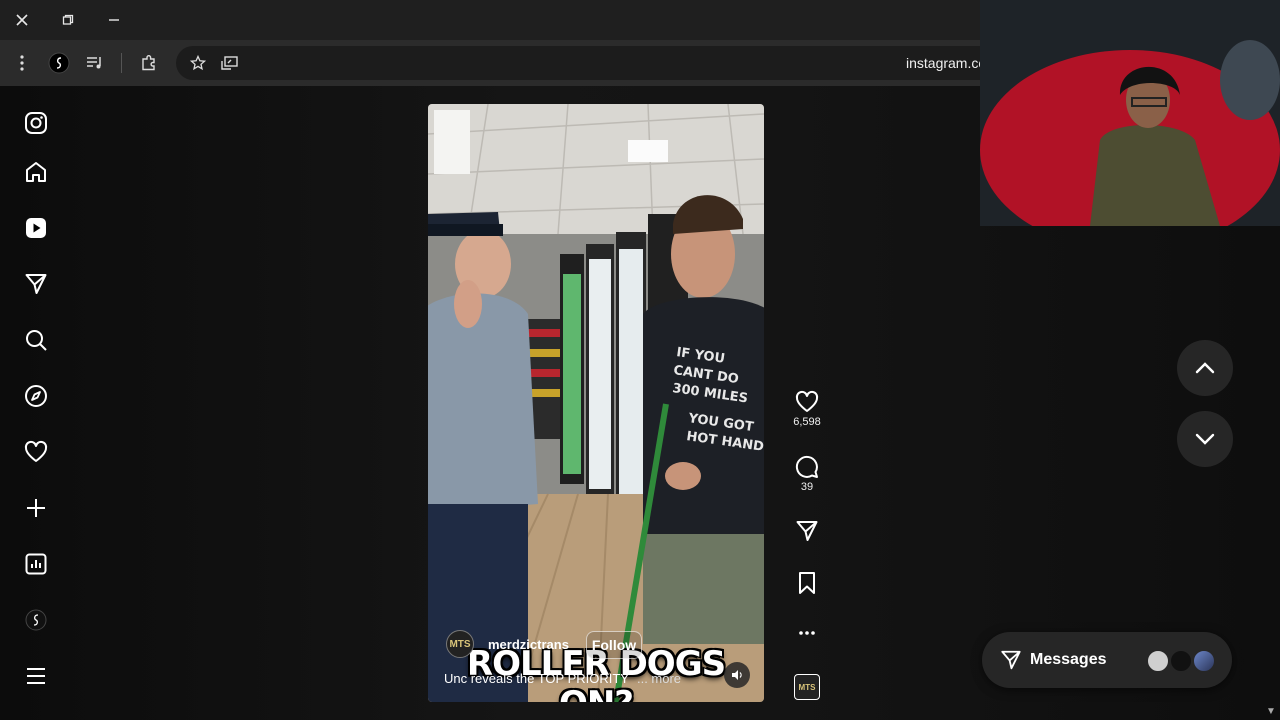 Image resolution: width=1280 pixels, height=720 pixels. I want to click on share-icon, so click(807, 531).